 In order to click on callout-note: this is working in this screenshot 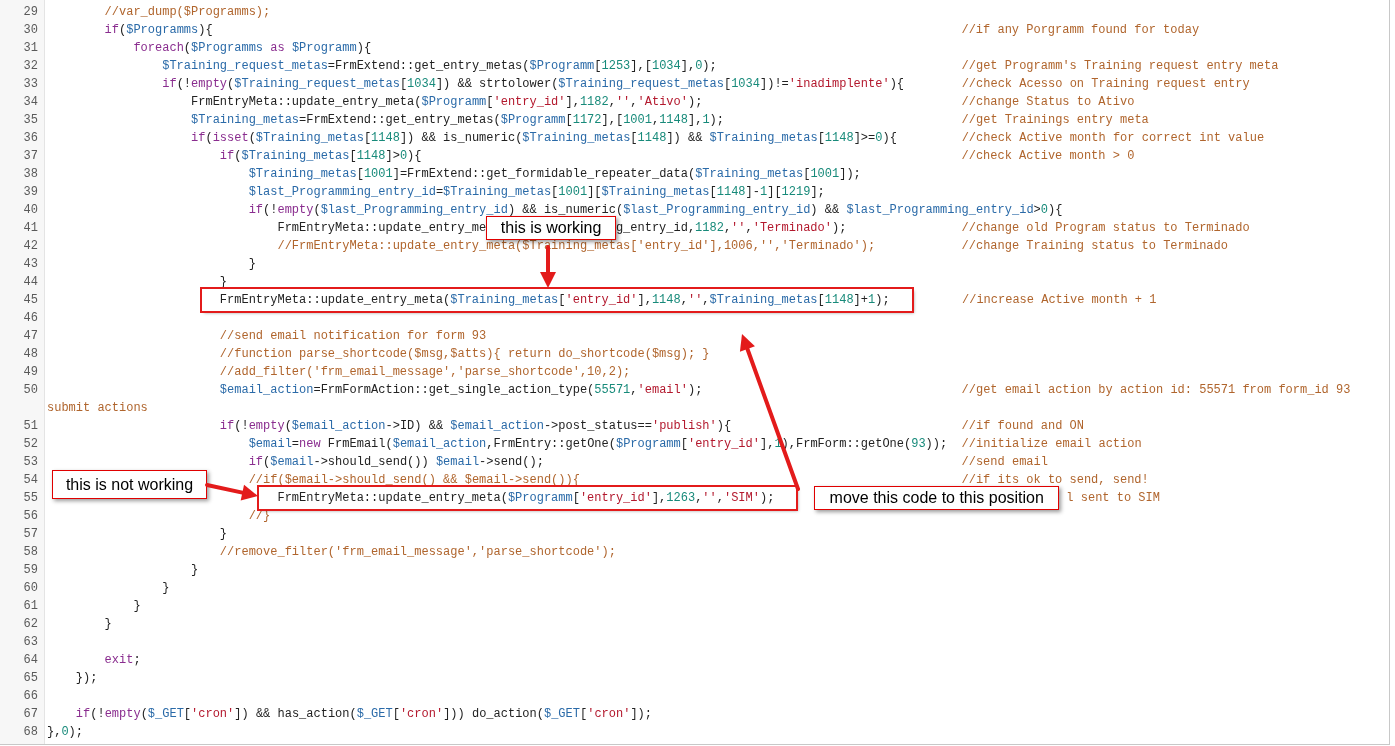, I will do `click(551, 228)`.